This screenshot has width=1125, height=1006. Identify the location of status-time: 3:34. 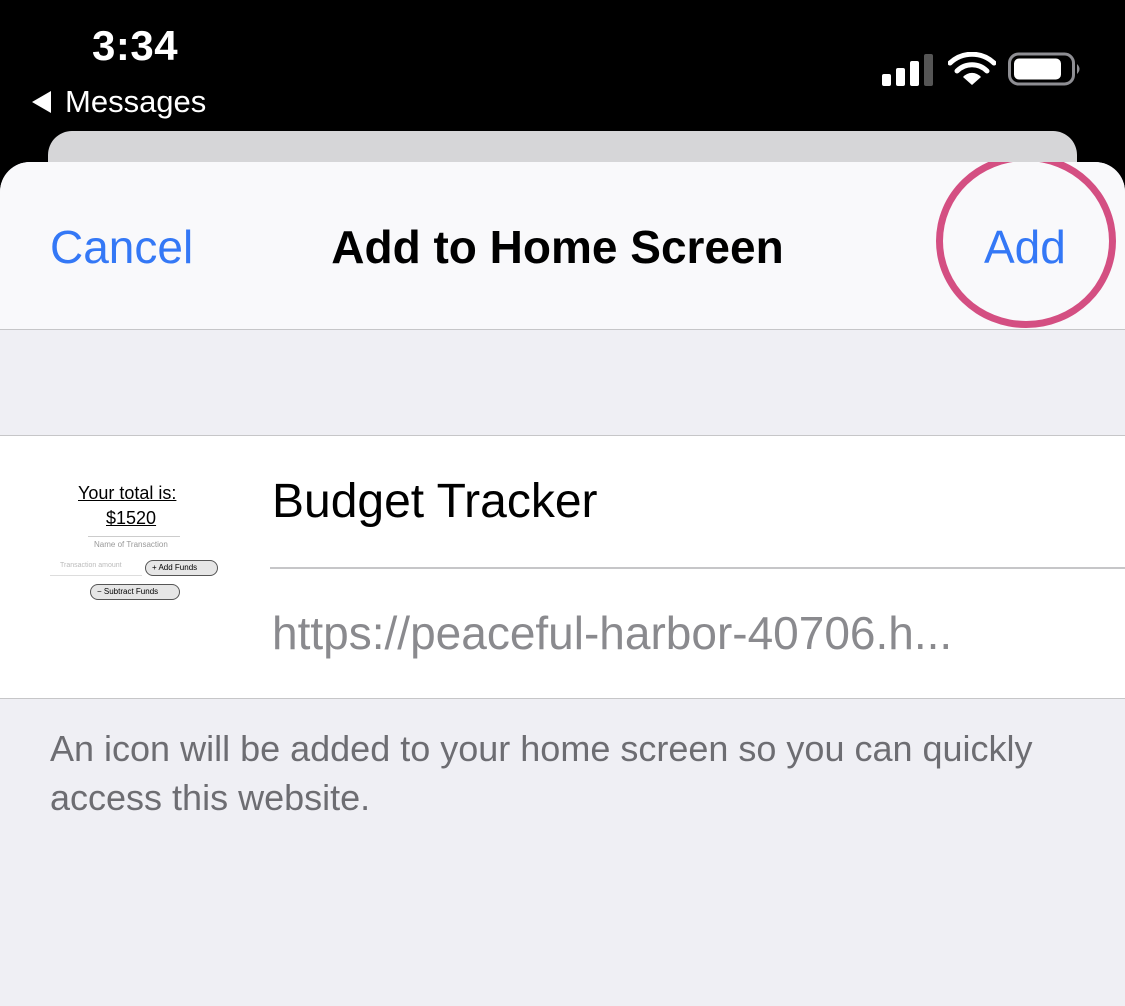
(135, 45).